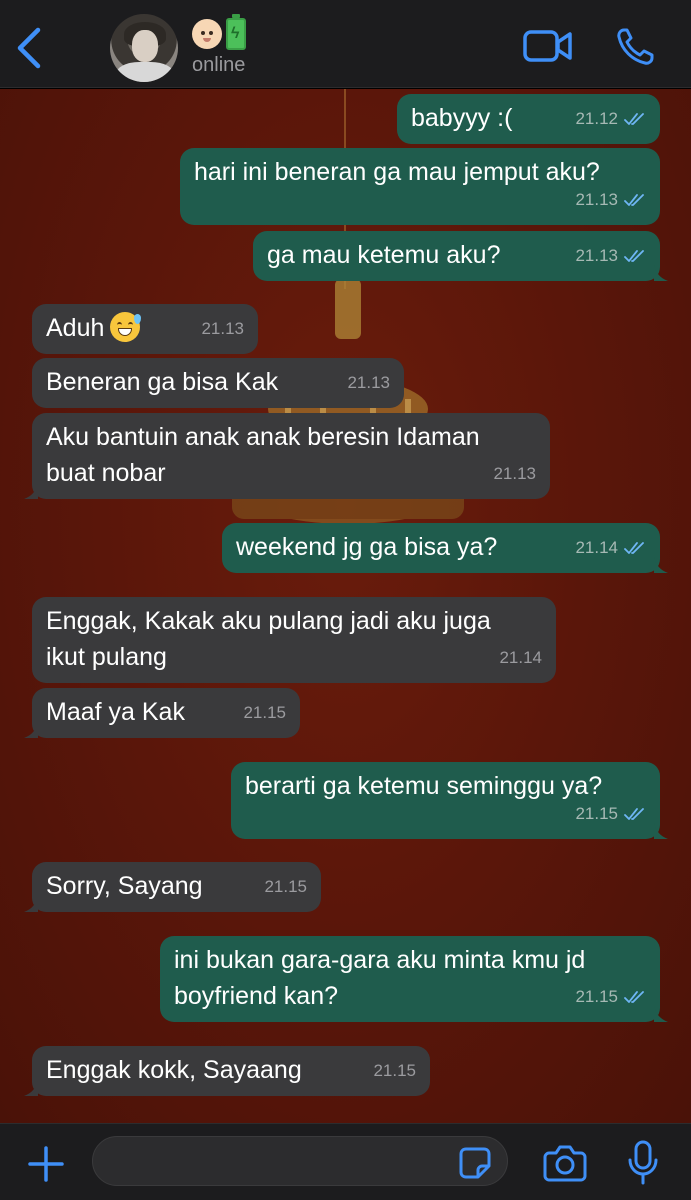 Image resolution: width=691 pixels, height=1200 pixels. What do you see at coordinates (174, 1070) in the screenshot?
I see `message-text: Enggak kokk, Sayaang` at bounding box center [174, 1070].